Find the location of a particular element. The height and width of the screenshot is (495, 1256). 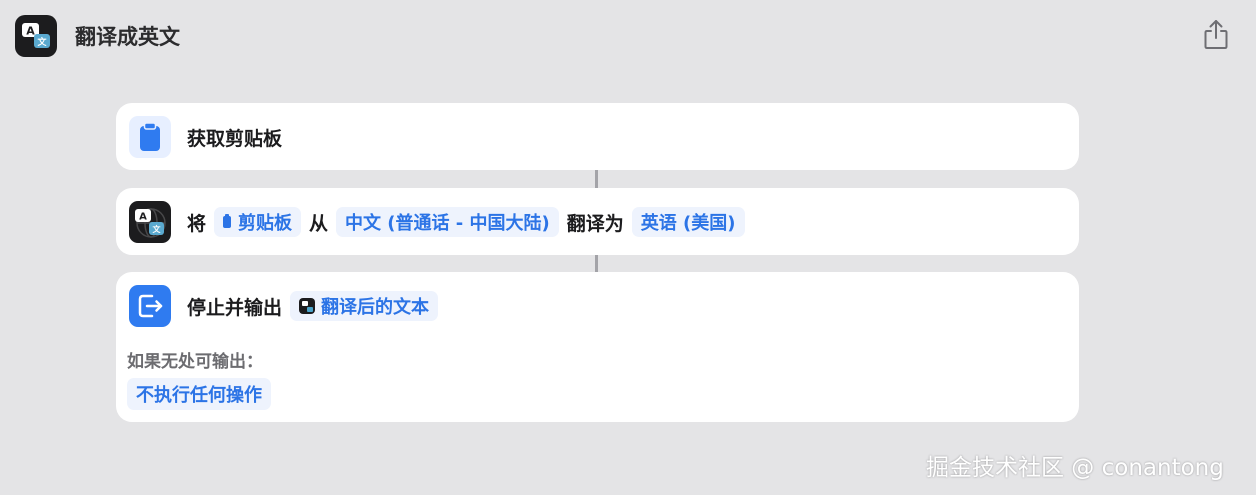

translated-text-token-label: 翻译后的文本 is located at coordinates (375, 307).